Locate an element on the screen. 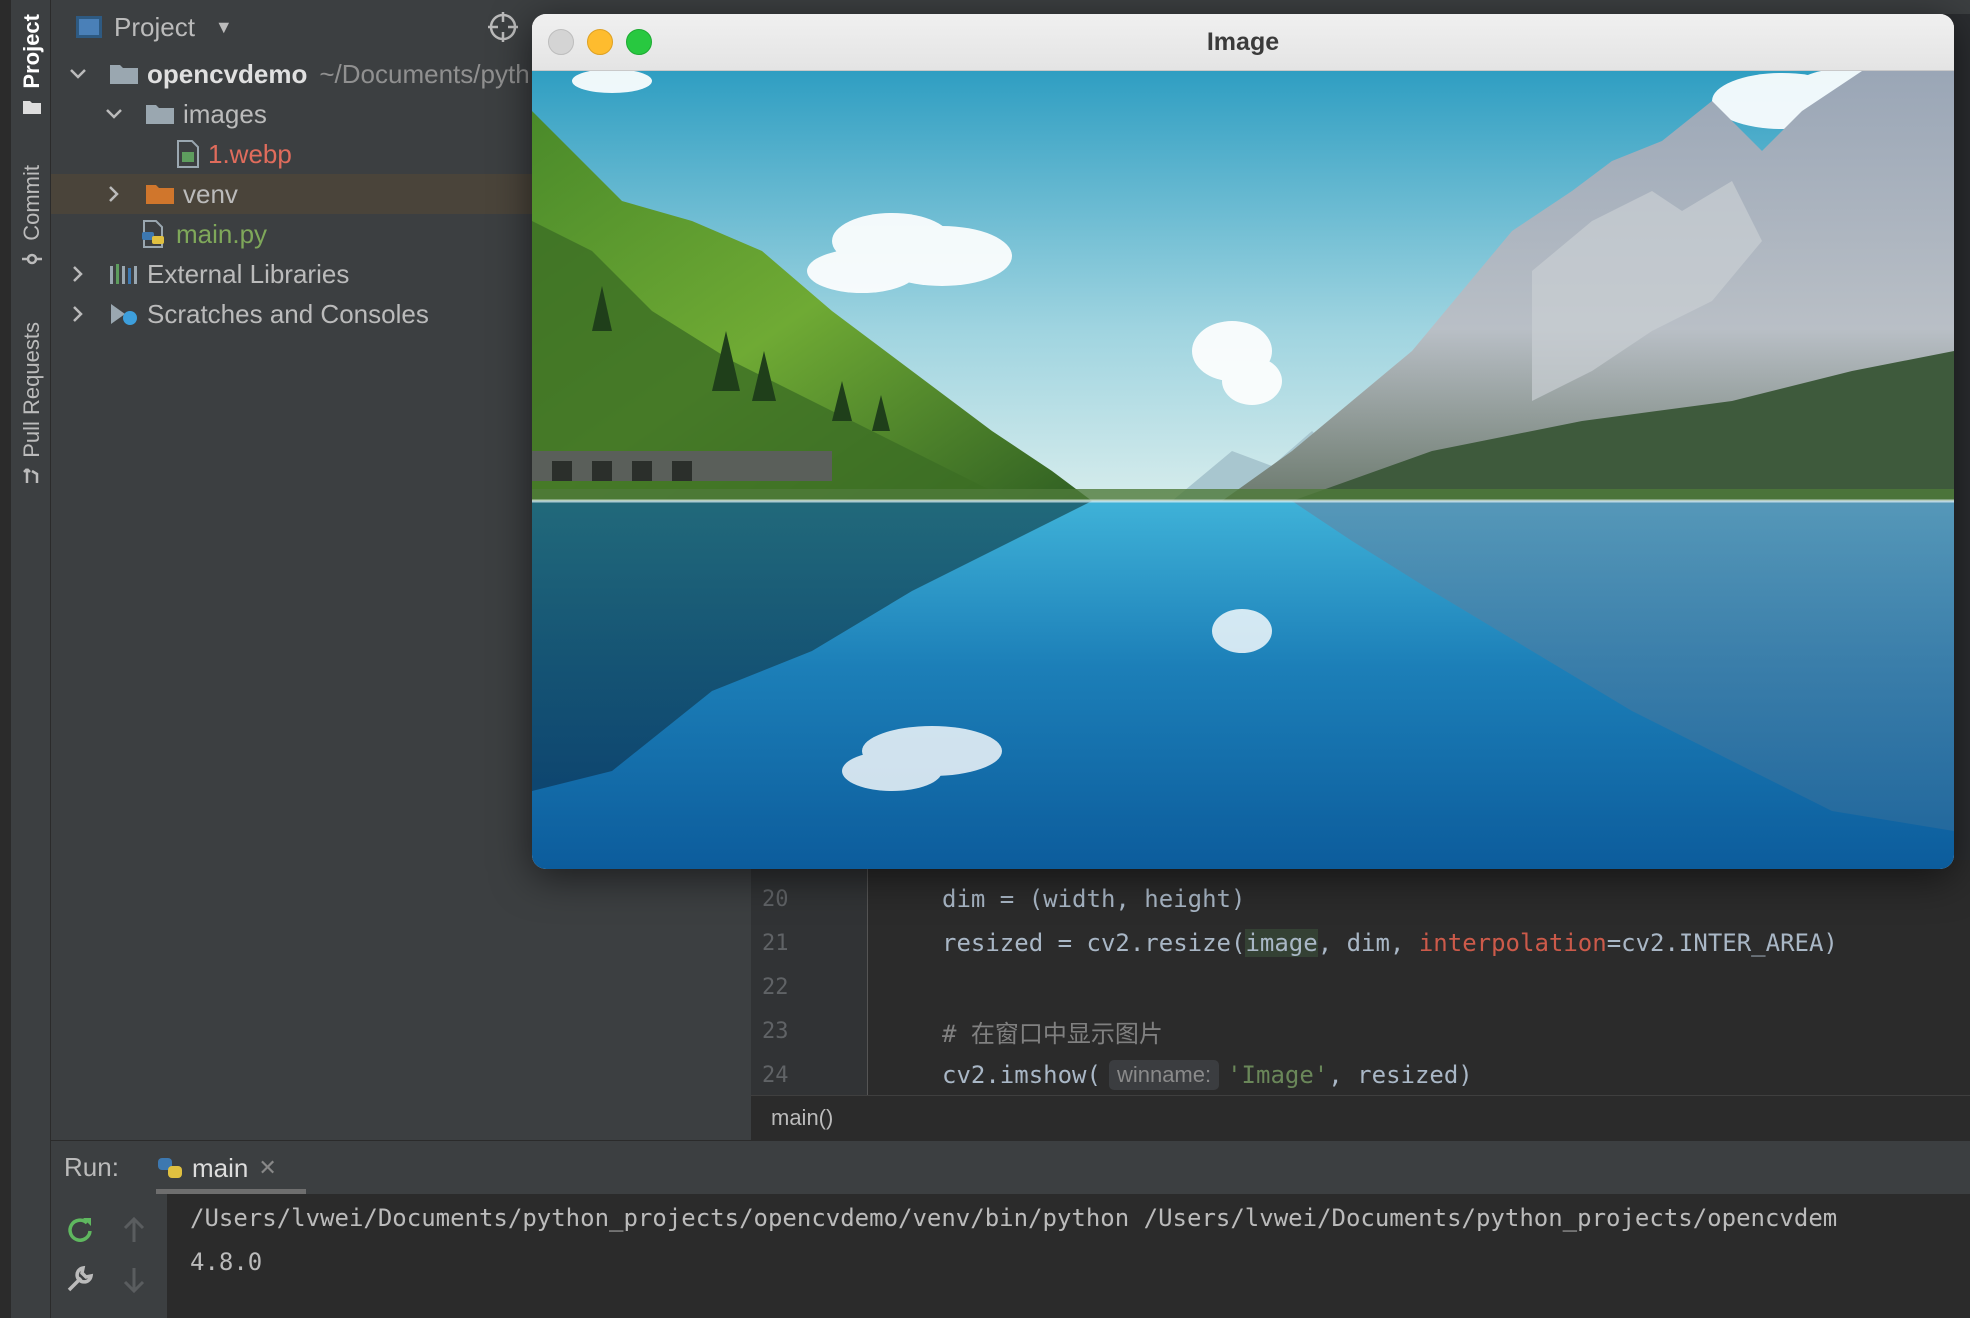 The height and width of the screenshot is (1318, 1970). code-comment: # 在窗口中显示图片 is located at coordinates (1052, 1033).